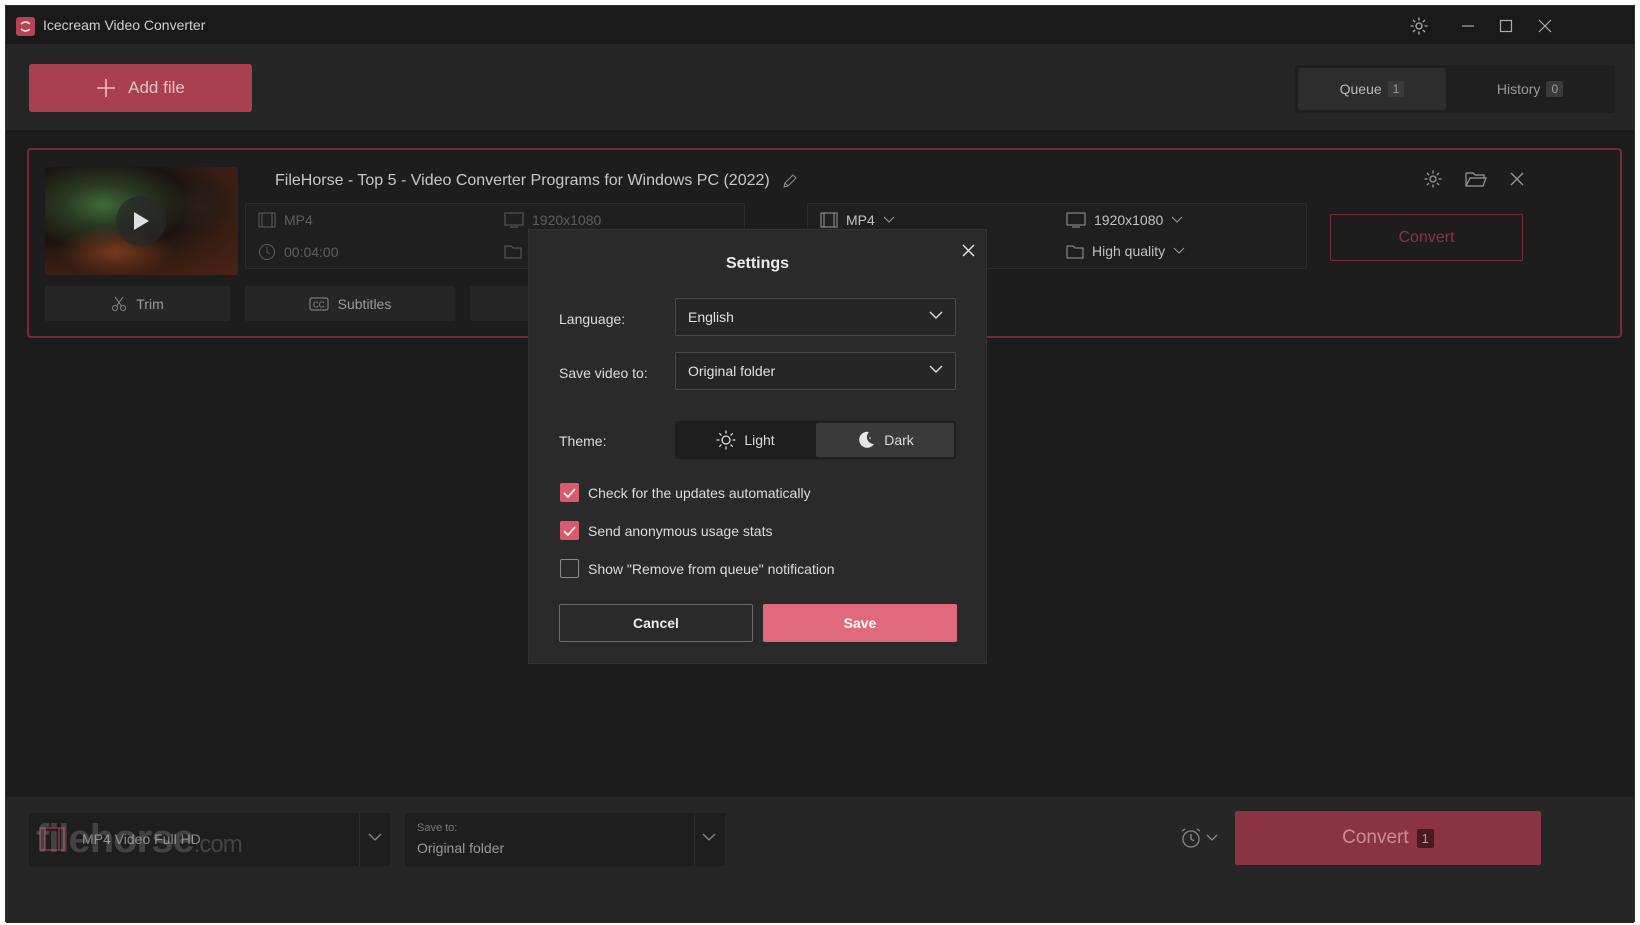 The height and width of the screenshot is (925, 1640). What do you see at coordinates (857, 220) in the screenshot?
I see `target-format-select: MP4` at bounding box center [857, 220].